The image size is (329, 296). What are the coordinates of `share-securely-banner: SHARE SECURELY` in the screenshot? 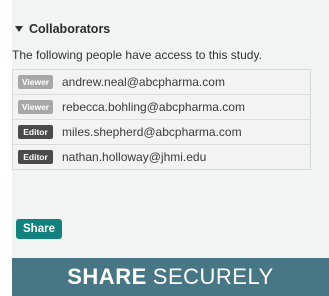 It's located at (170, 277).